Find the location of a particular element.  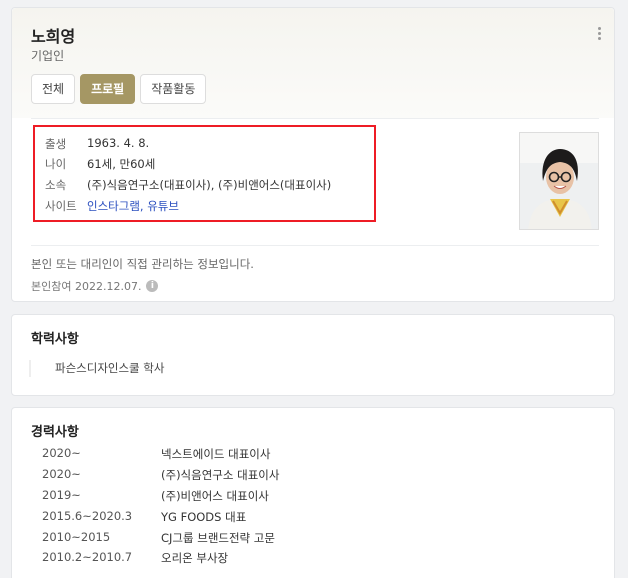

career-title: 경력사항 is located at coordinates (55, 432).